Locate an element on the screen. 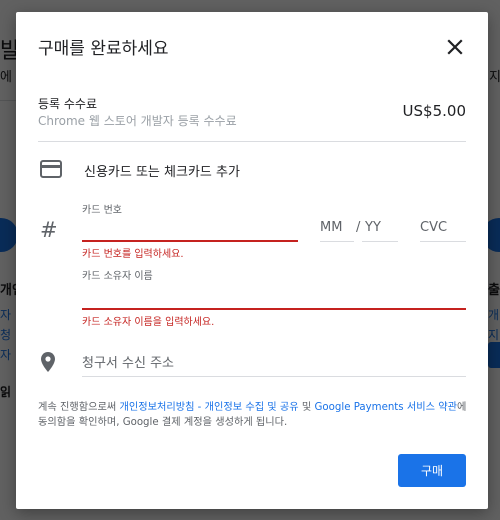 The width and height of the screenshot is (500, 520). cardholder-name-error: 카드 소유자 이름을 입력하세요. is located at coordinates (148, 322).